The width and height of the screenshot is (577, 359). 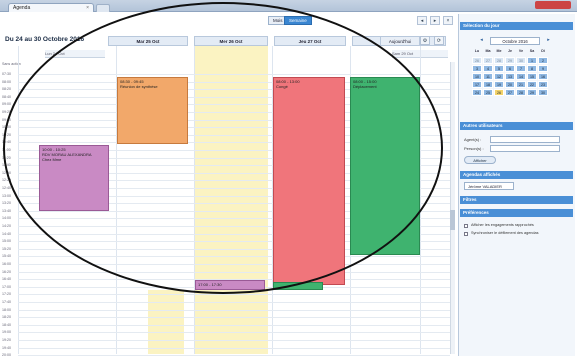 What do you see at coordinates (425, 40) in the screenshot?
I see `settings-icon: ⚙` at bounding box center [425, 40].